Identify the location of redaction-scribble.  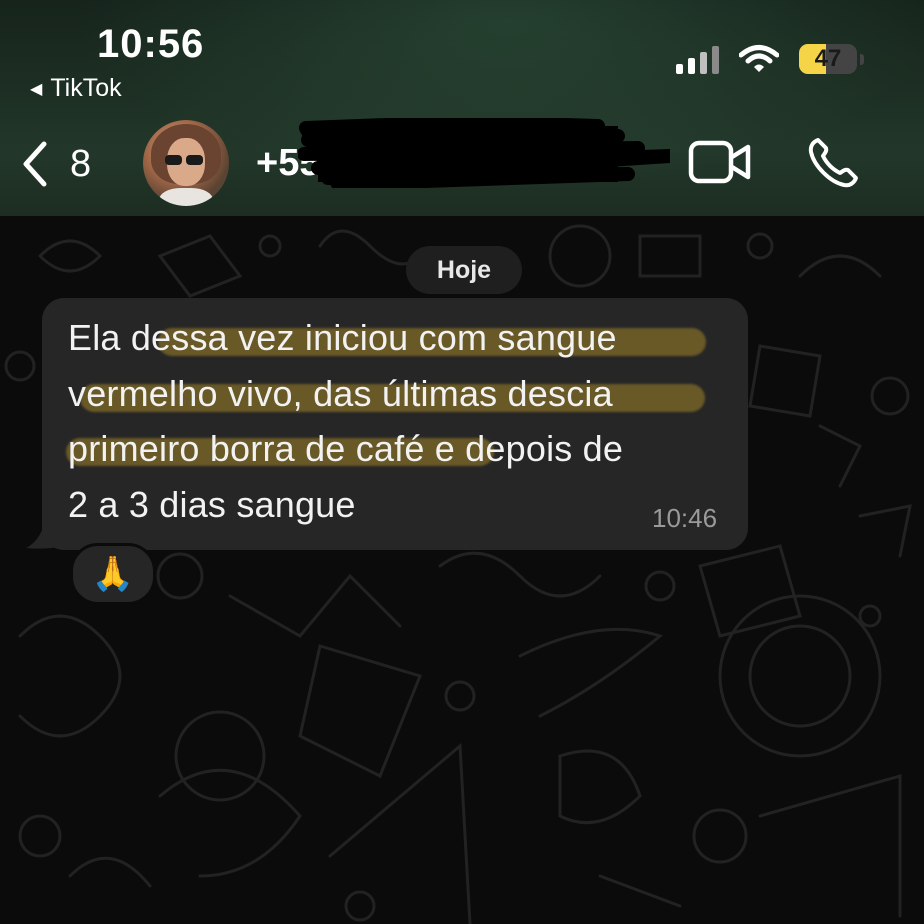
(484, 153).